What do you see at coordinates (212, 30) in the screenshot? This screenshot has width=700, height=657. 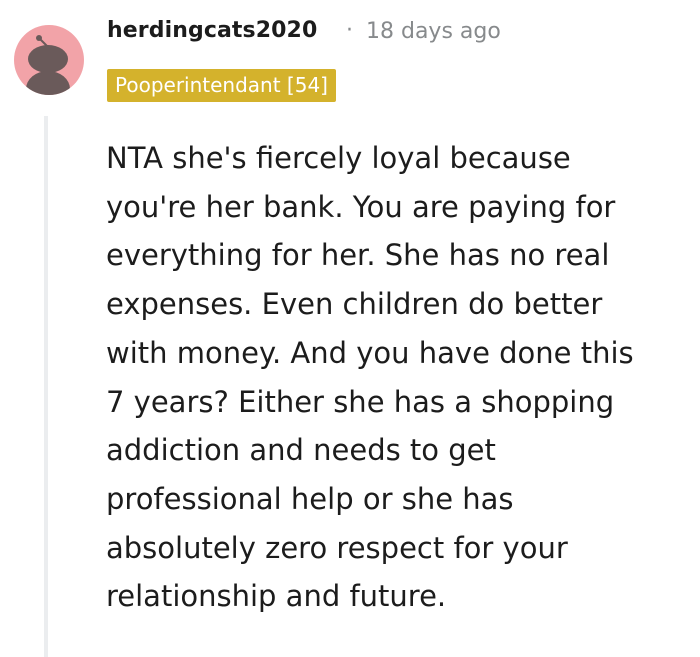 I see `comment-author: herdingcats2020` at bounding box center [212, 30].